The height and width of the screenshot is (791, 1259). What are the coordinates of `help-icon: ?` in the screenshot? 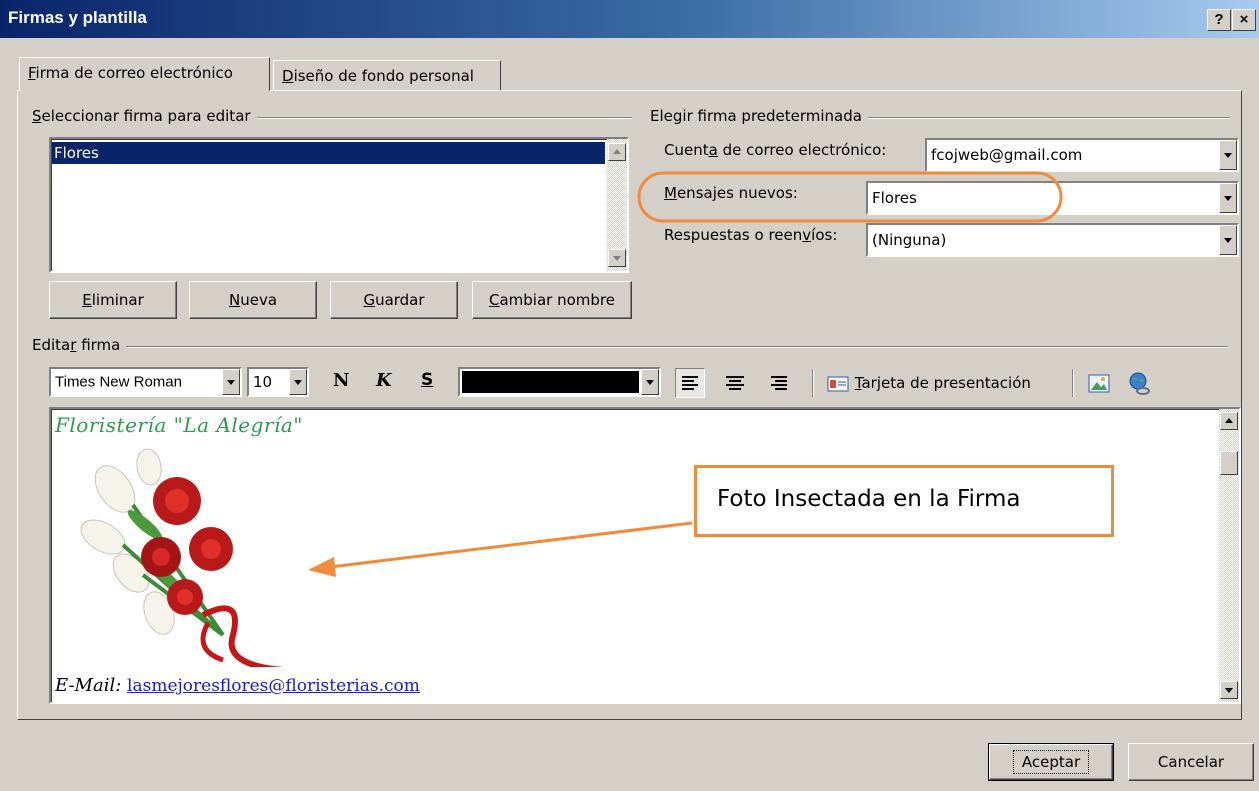 It's located at (1219, 19).